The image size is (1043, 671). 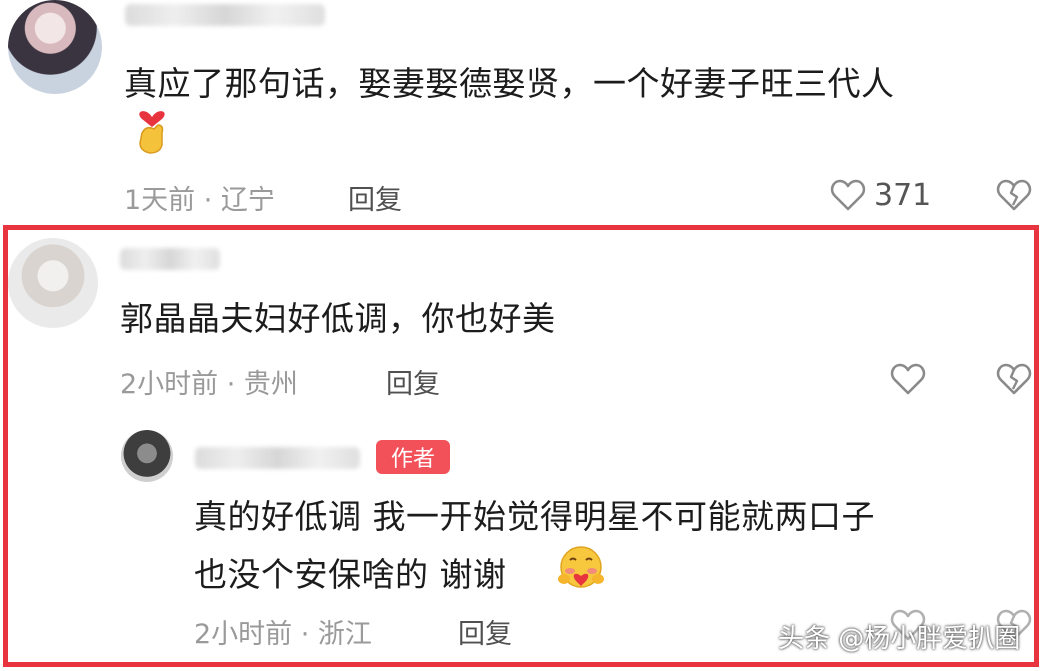 What do you see at coordinates (199, 200) in the screenshot?
I see `comment-time-location: 1天前 · 辽宁` at bounding box center [199, 200].